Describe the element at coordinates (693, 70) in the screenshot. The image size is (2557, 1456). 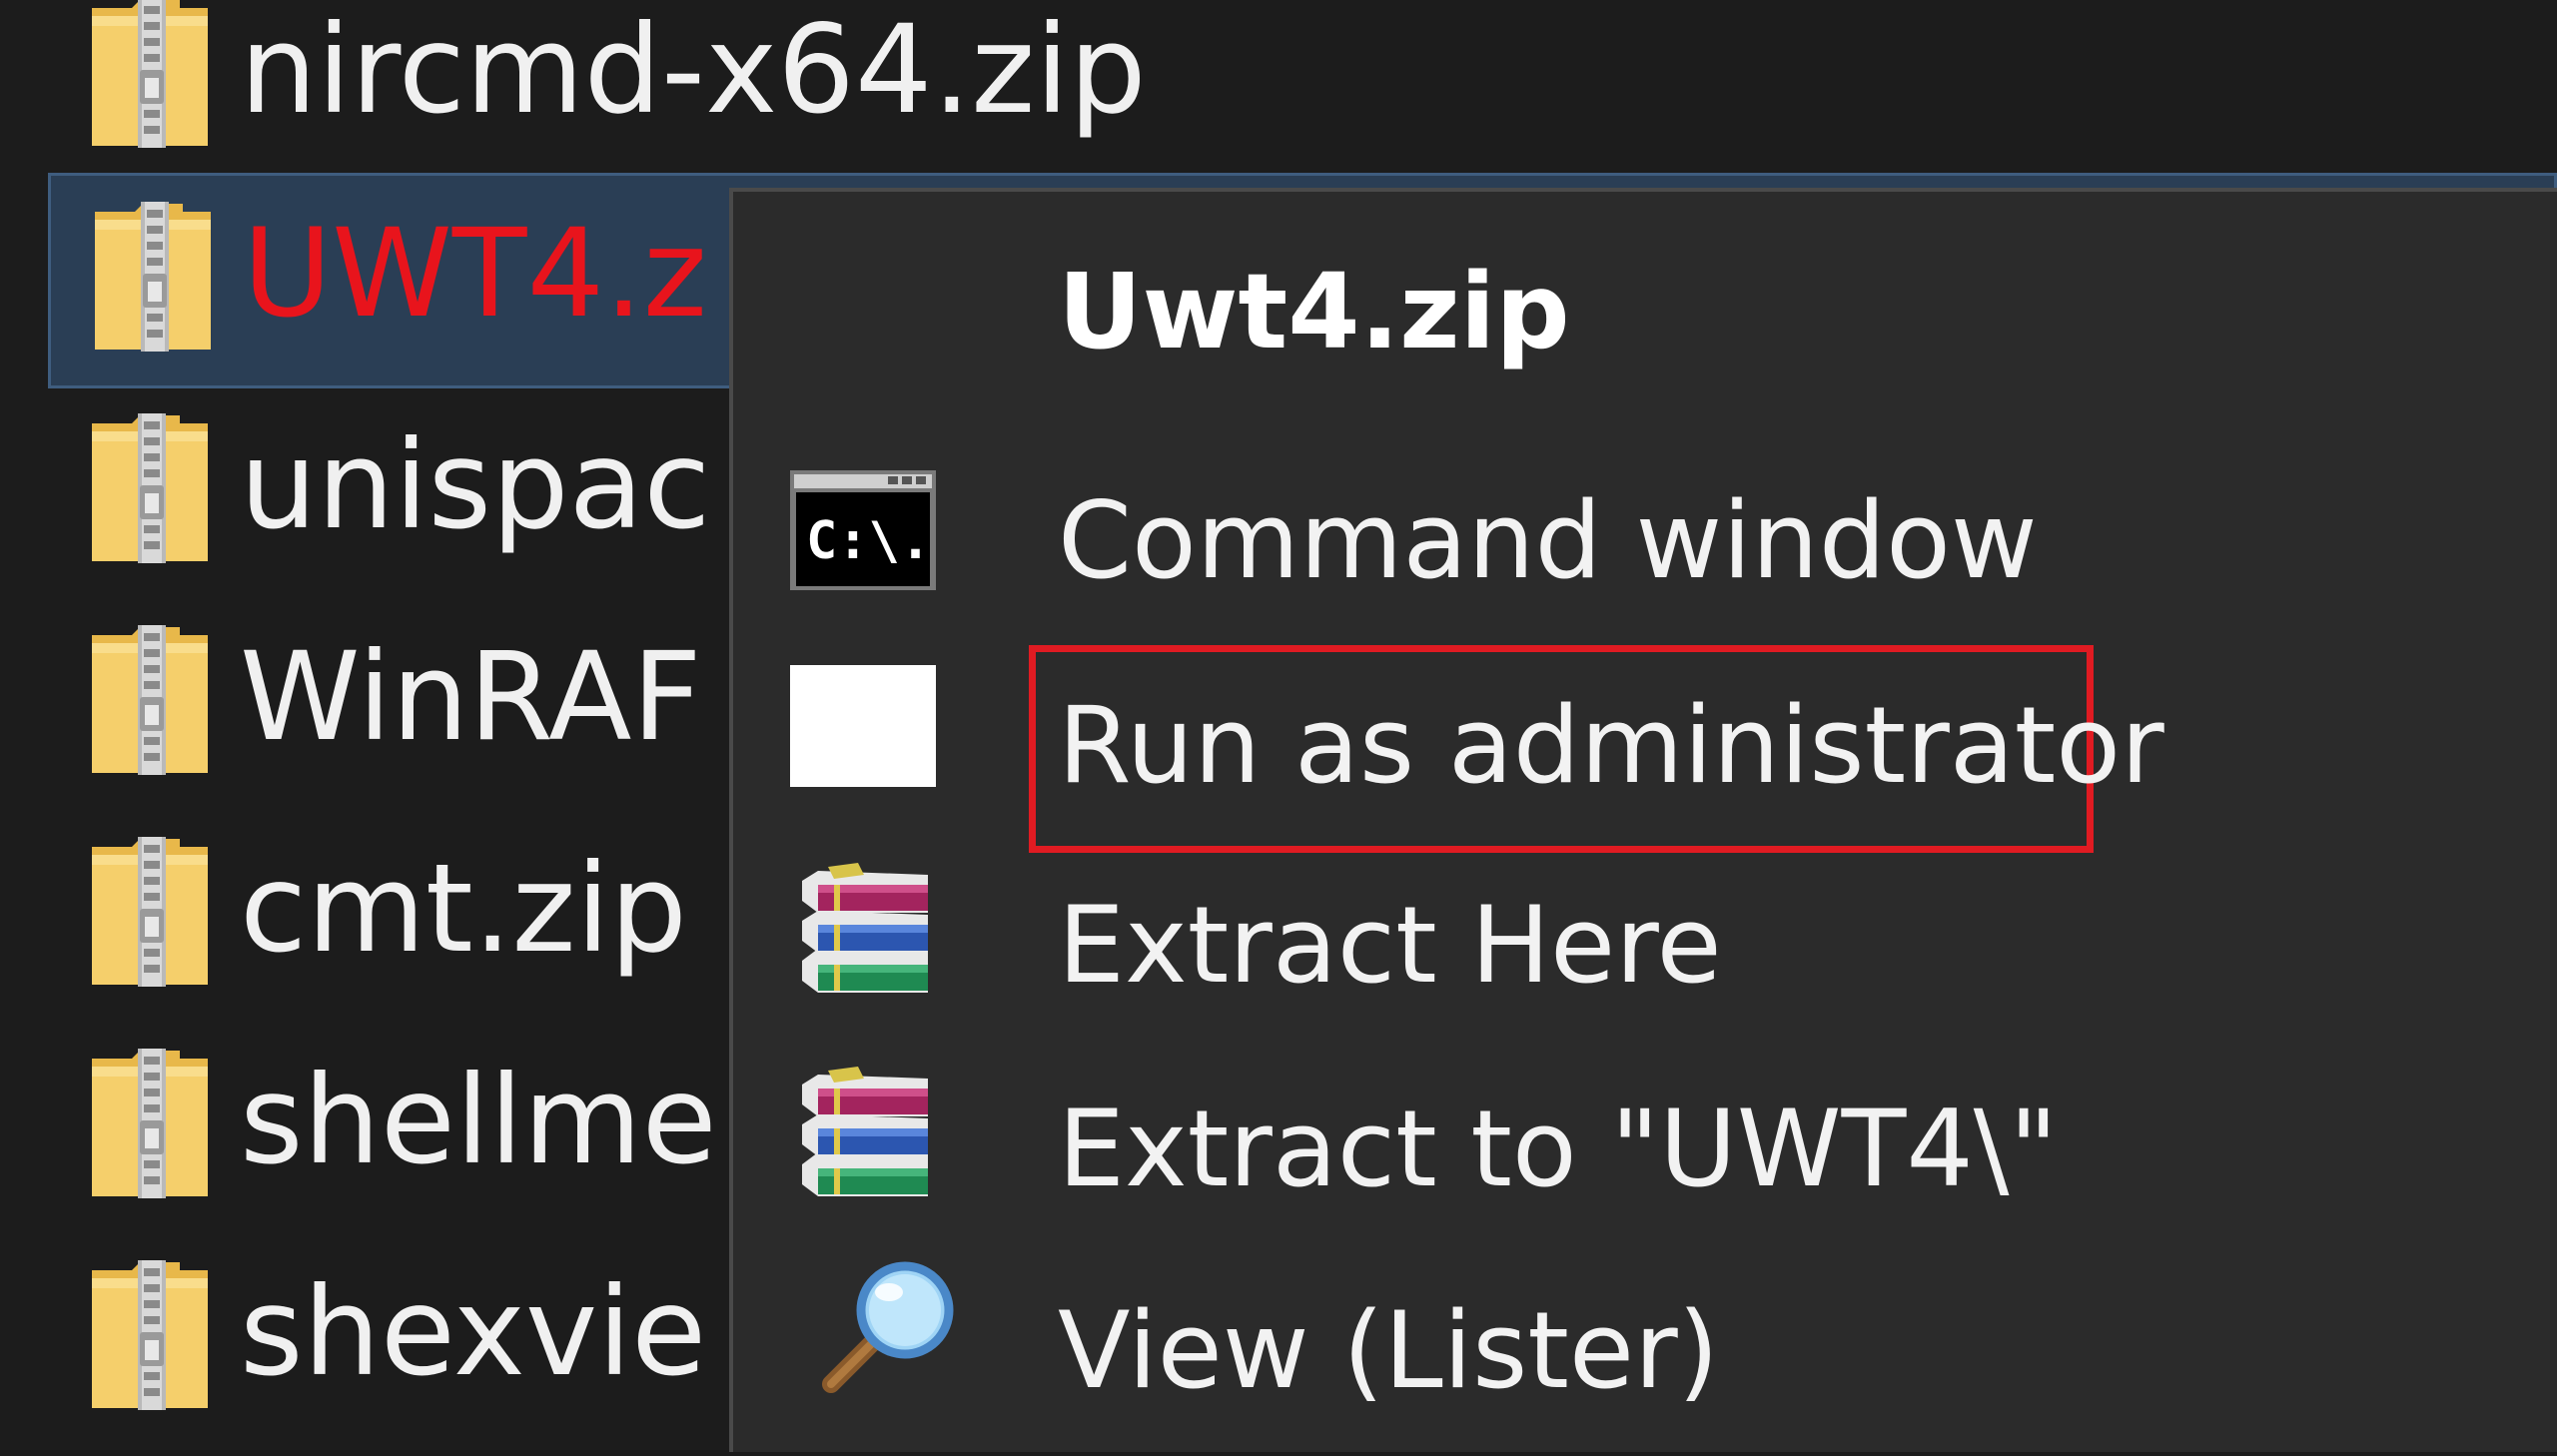
I see `file-name: nircmd-x64.zip` at that location.